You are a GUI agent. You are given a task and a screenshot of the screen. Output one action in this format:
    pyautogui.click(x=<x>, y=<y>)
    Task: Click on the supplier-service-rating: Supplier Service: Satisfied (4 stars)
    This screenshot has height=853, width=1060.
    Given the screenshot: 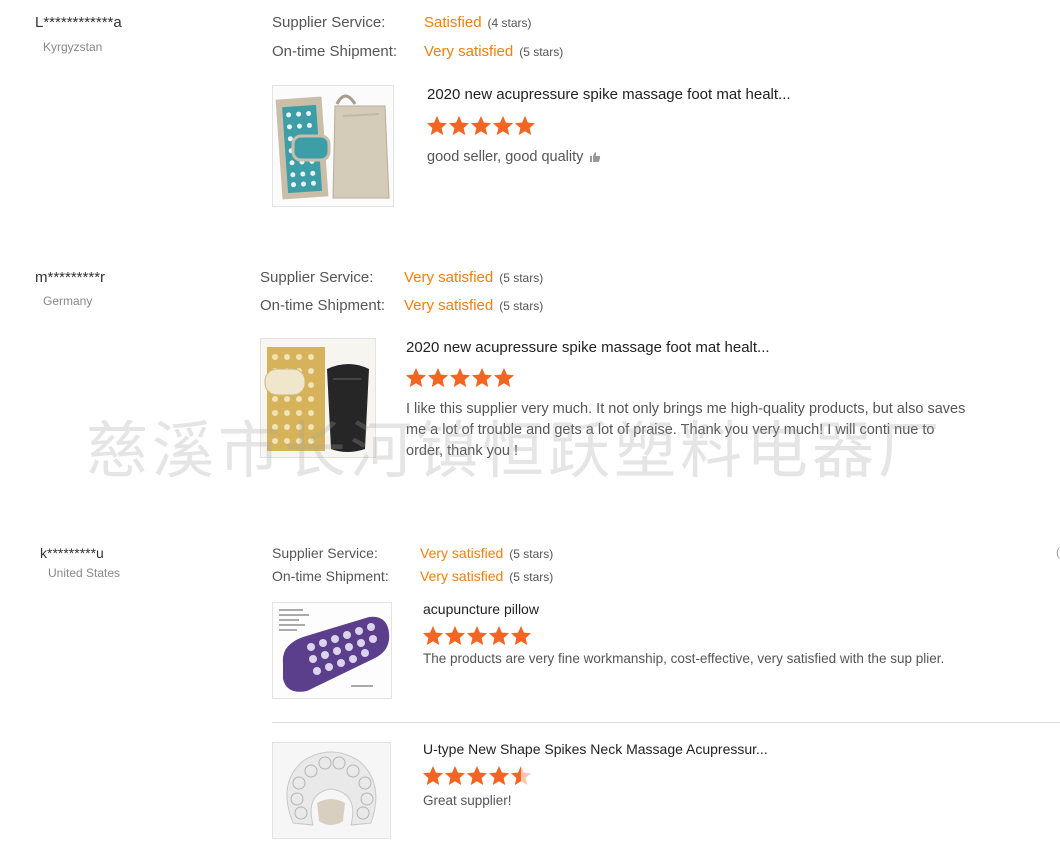 What is the action you would take?
    pyautogui.click(x=402, y=22)
    